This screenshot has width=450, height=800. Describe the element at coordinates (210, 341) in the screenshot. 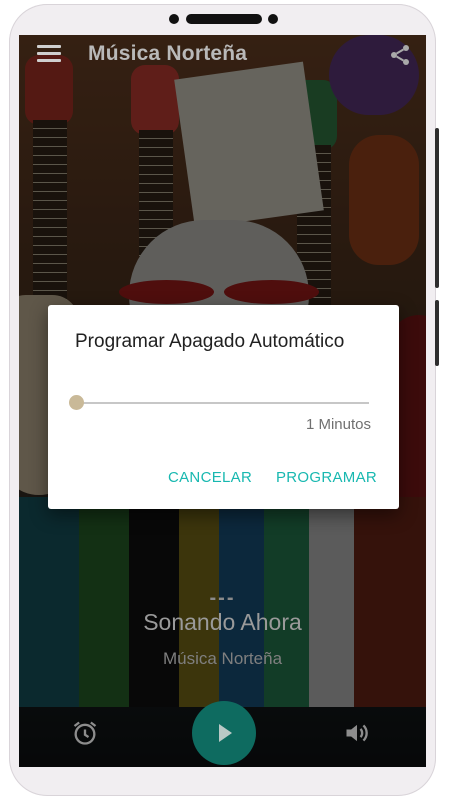

I see `dialog-title: Programar Apagado Automático` at that location.